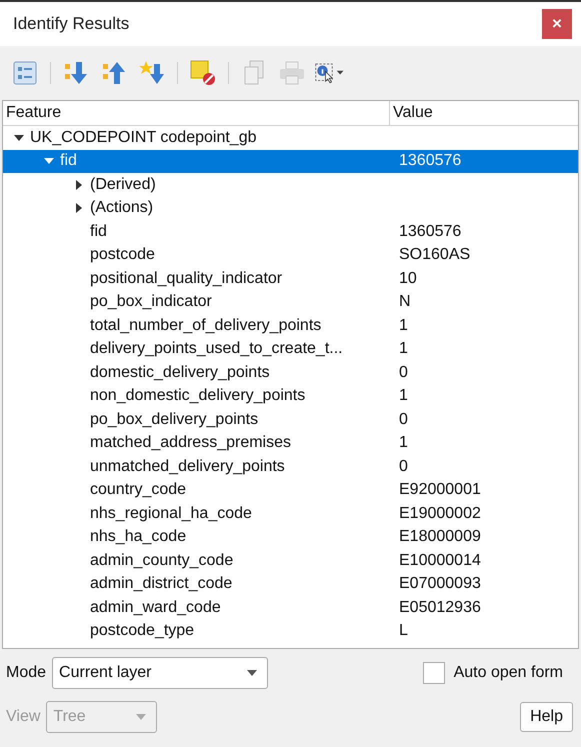  Describe the element at coordinates (403, 631) in the screenshot. I see `value-label: L` at that location.